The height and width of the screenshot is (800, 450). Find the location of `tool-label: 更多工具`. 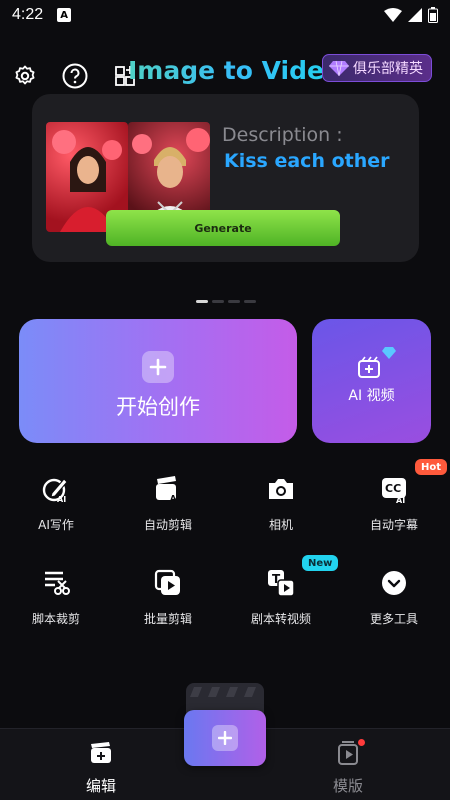

tool-label: 更多工具 is located at coordinates (393, 619).